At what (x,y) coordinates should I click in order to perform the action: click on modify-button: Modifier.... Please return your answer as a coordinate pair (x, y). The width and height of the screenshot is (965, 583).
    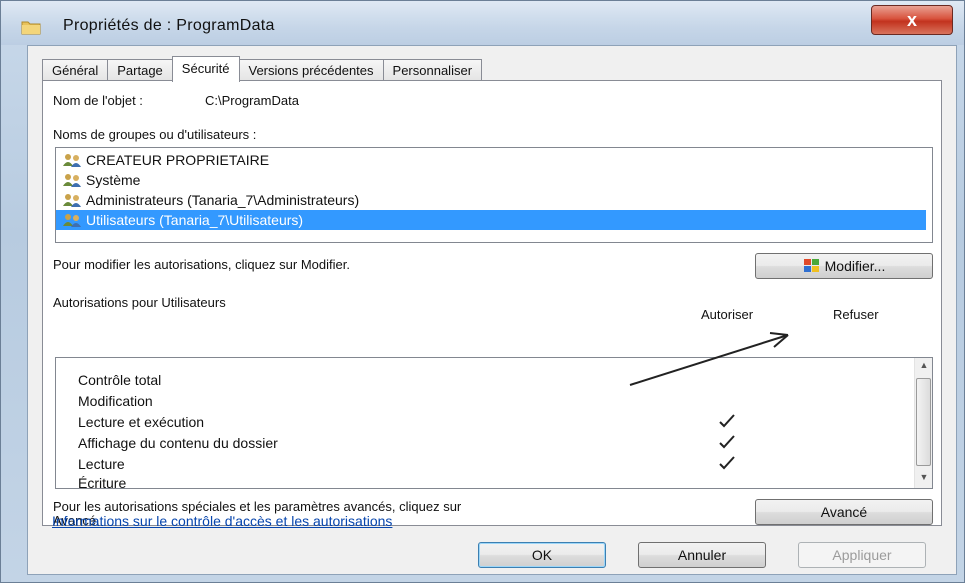
    Looking at the image, I should click on (844, 266).